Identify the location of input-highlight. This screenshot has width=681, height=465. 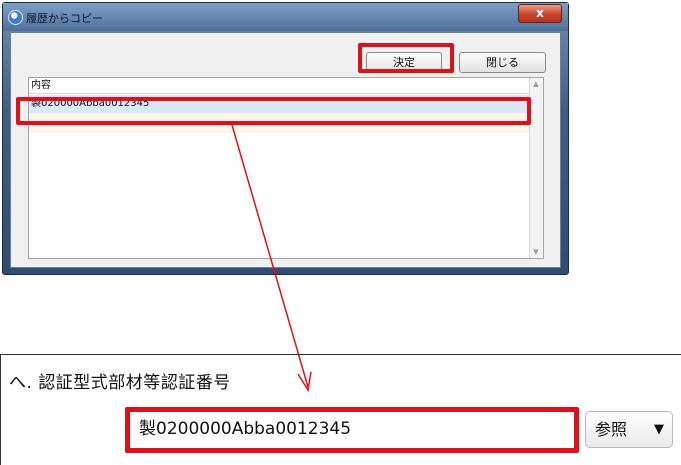
(352, 430).